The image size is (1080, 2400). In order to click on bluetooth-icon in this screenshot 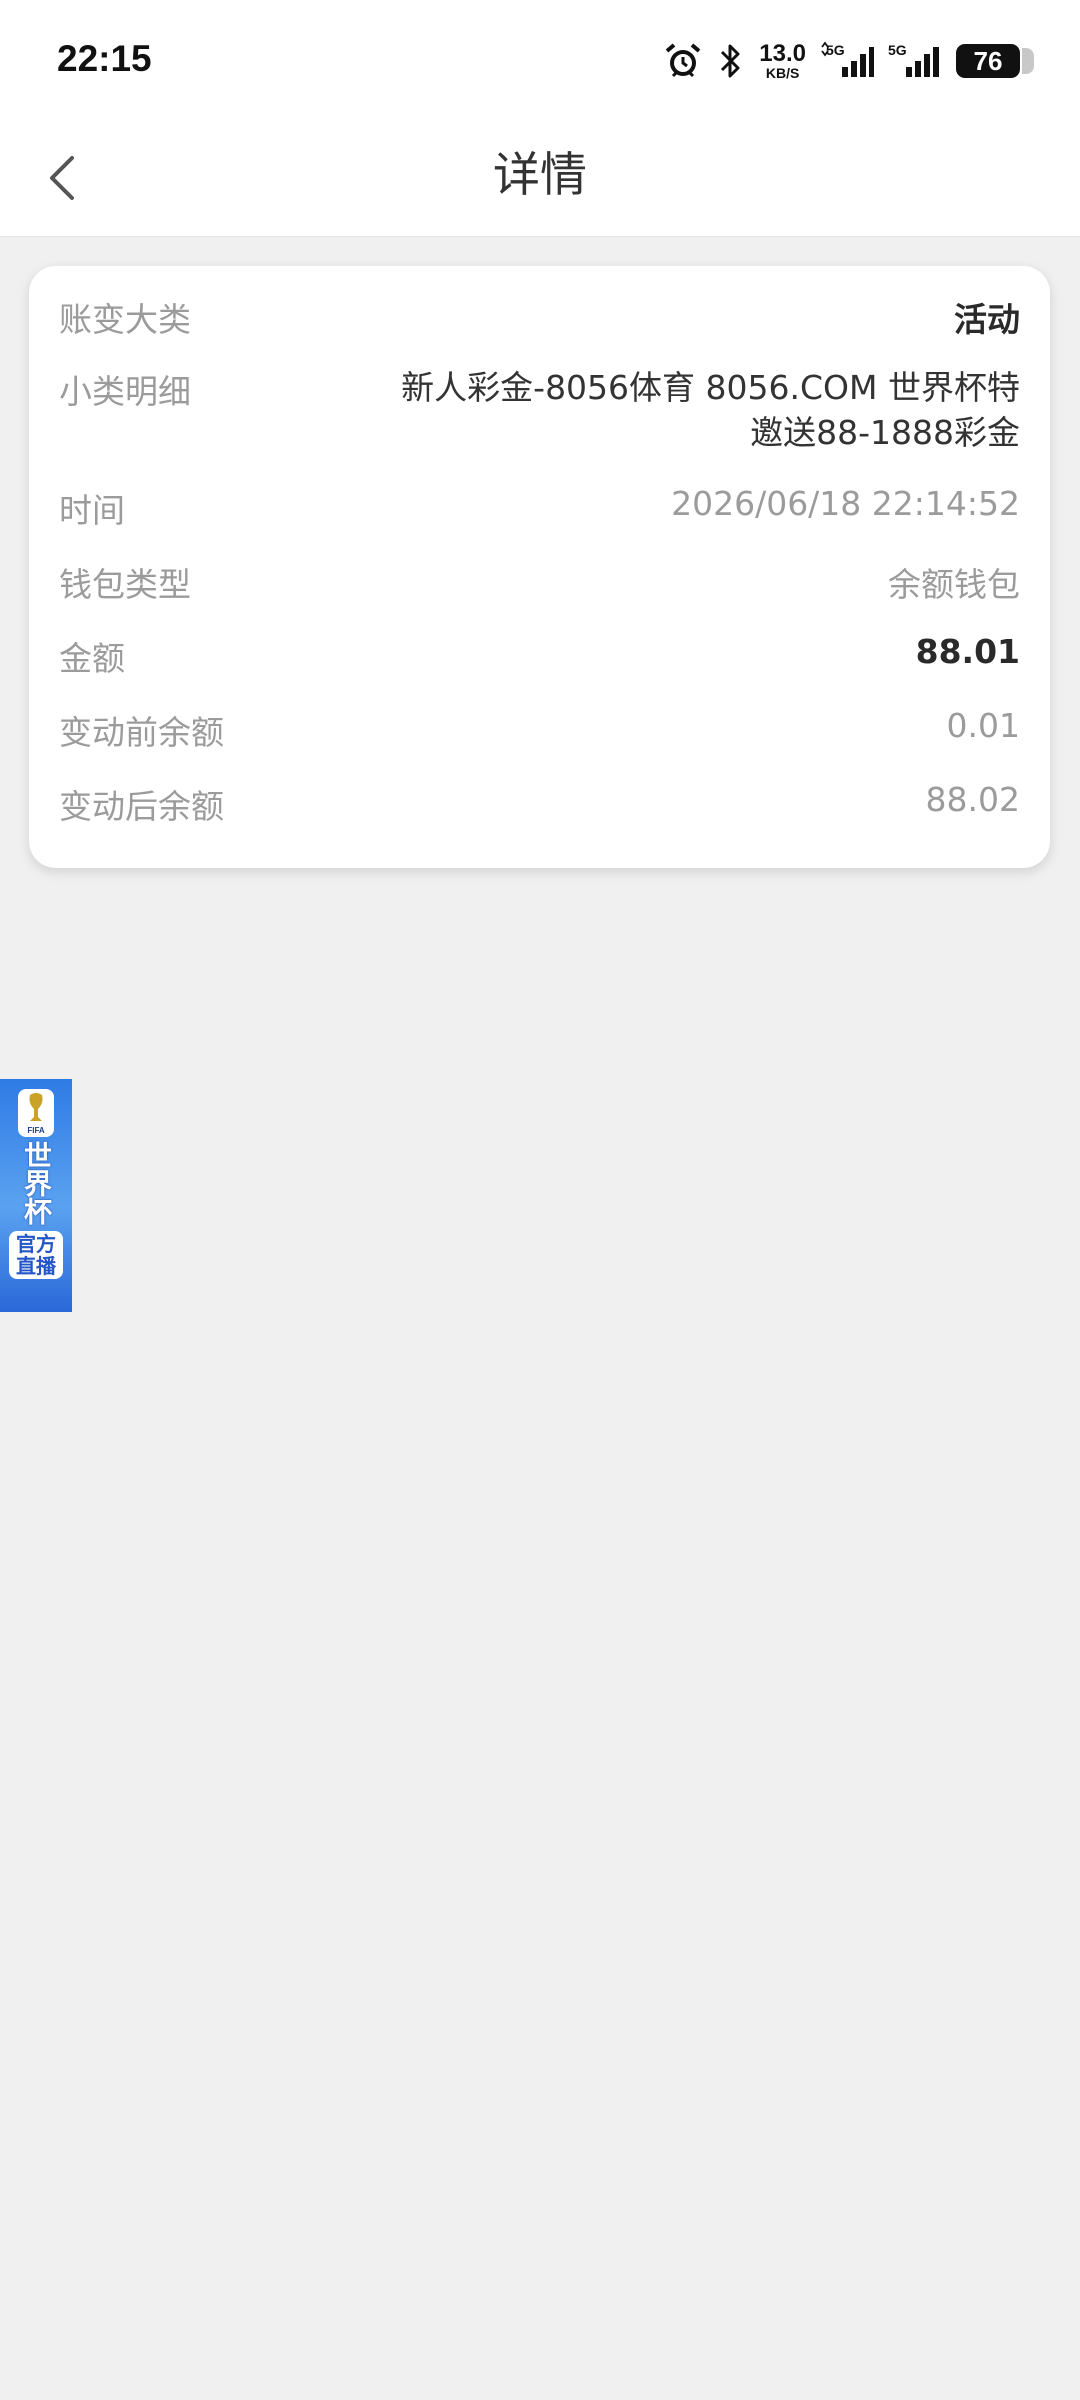, I will do `click(731, 61)`.